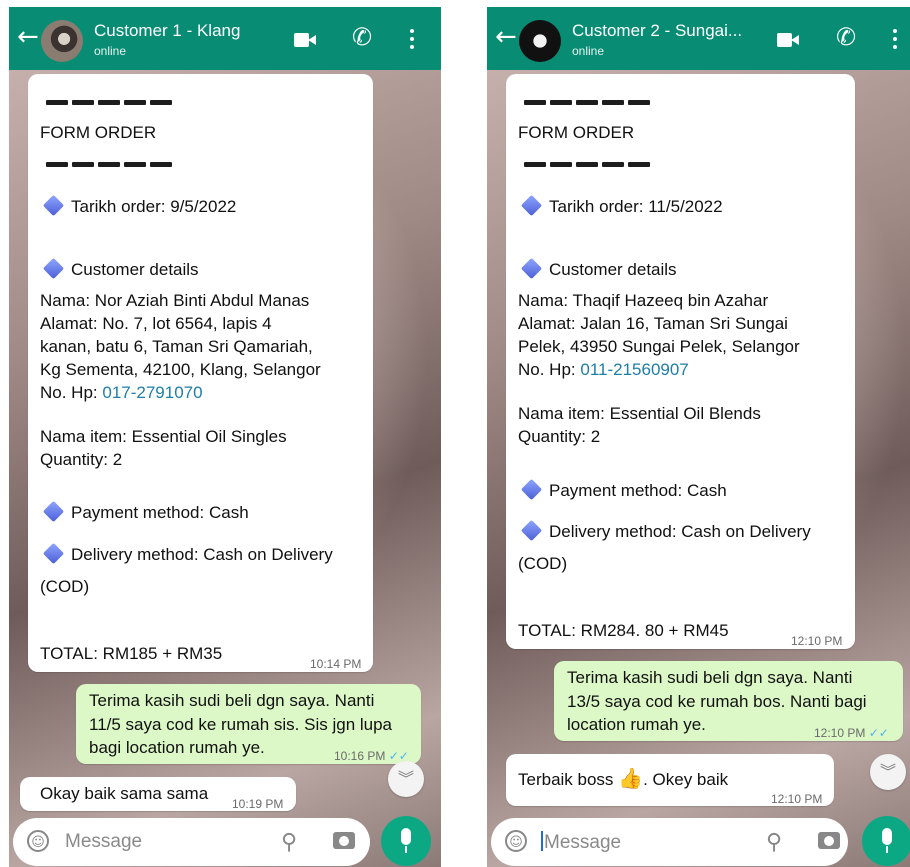 The height and width of the screenshot is (867, 910). I want to click on chat-header: ← Customer 1 - Klang online ✆, so click(225, 38).